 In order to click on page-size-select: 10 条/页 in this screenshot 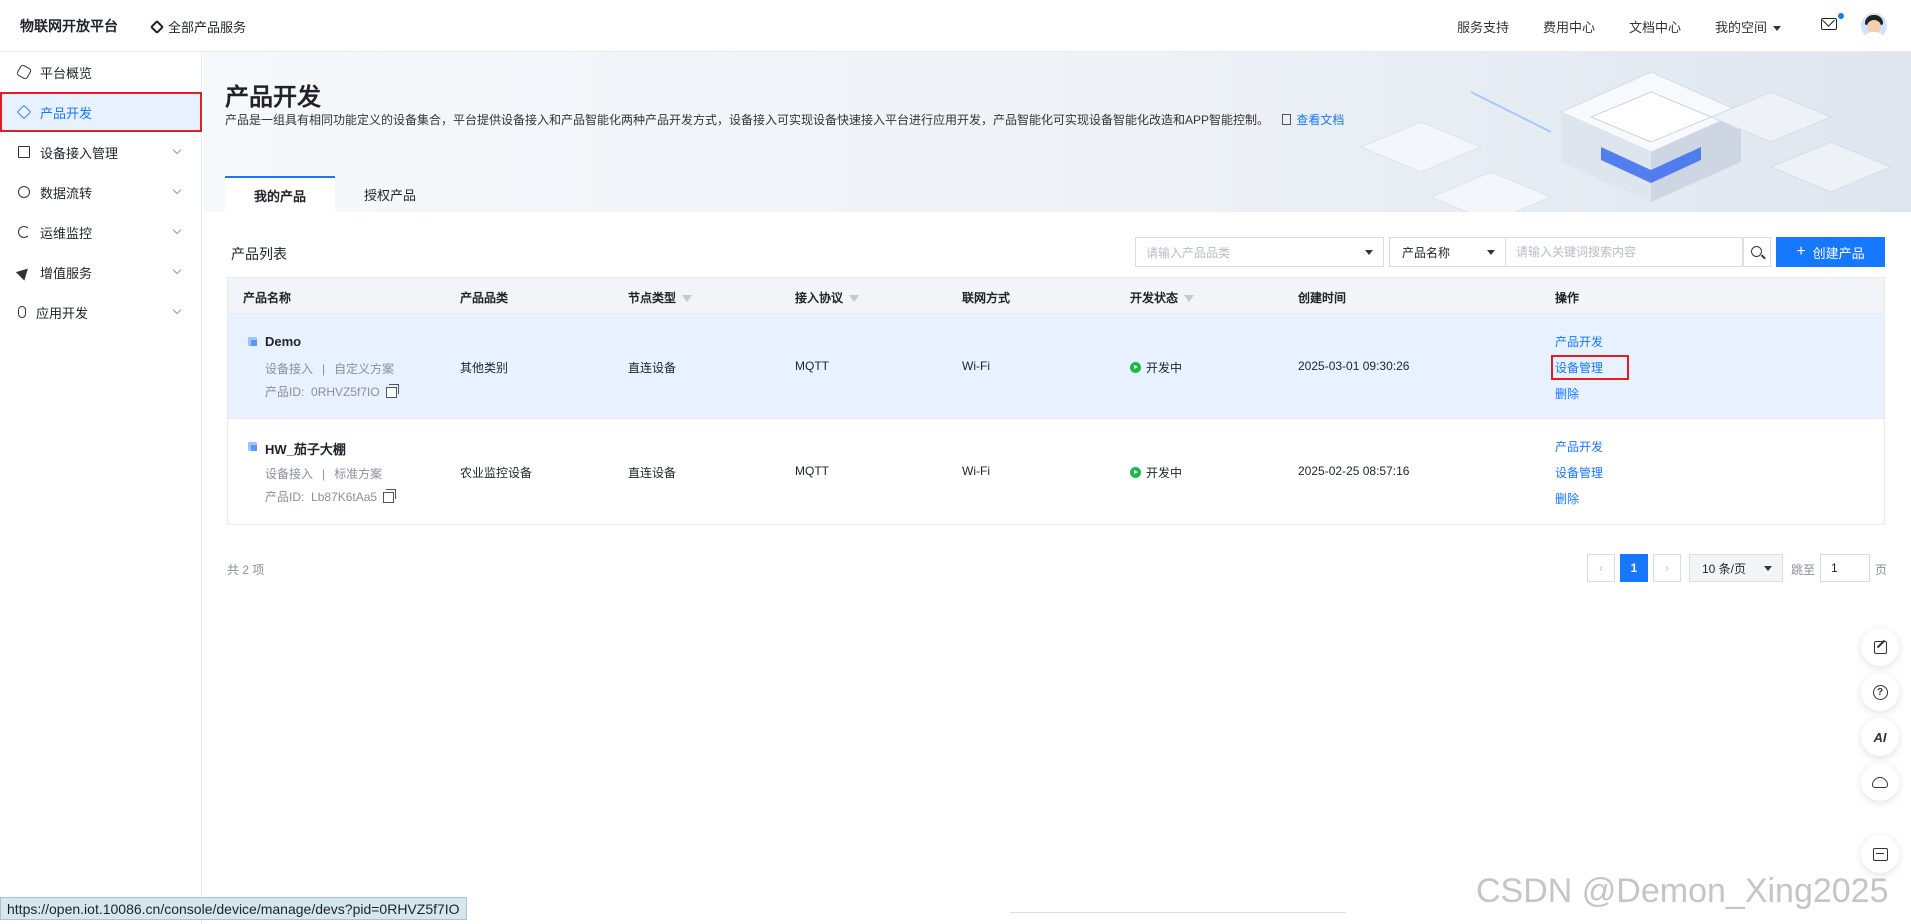, I will do `click(1736, 568)`.